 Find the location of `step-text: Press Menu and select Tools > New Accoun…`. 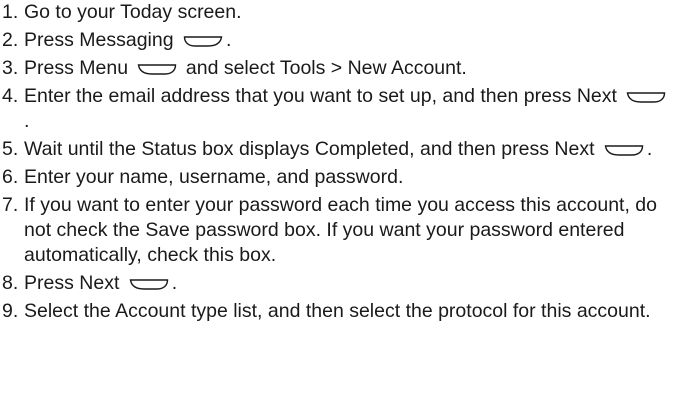

step-text: Press Menu and select Tools > New Accoun… is located at coordinates (349, 68).